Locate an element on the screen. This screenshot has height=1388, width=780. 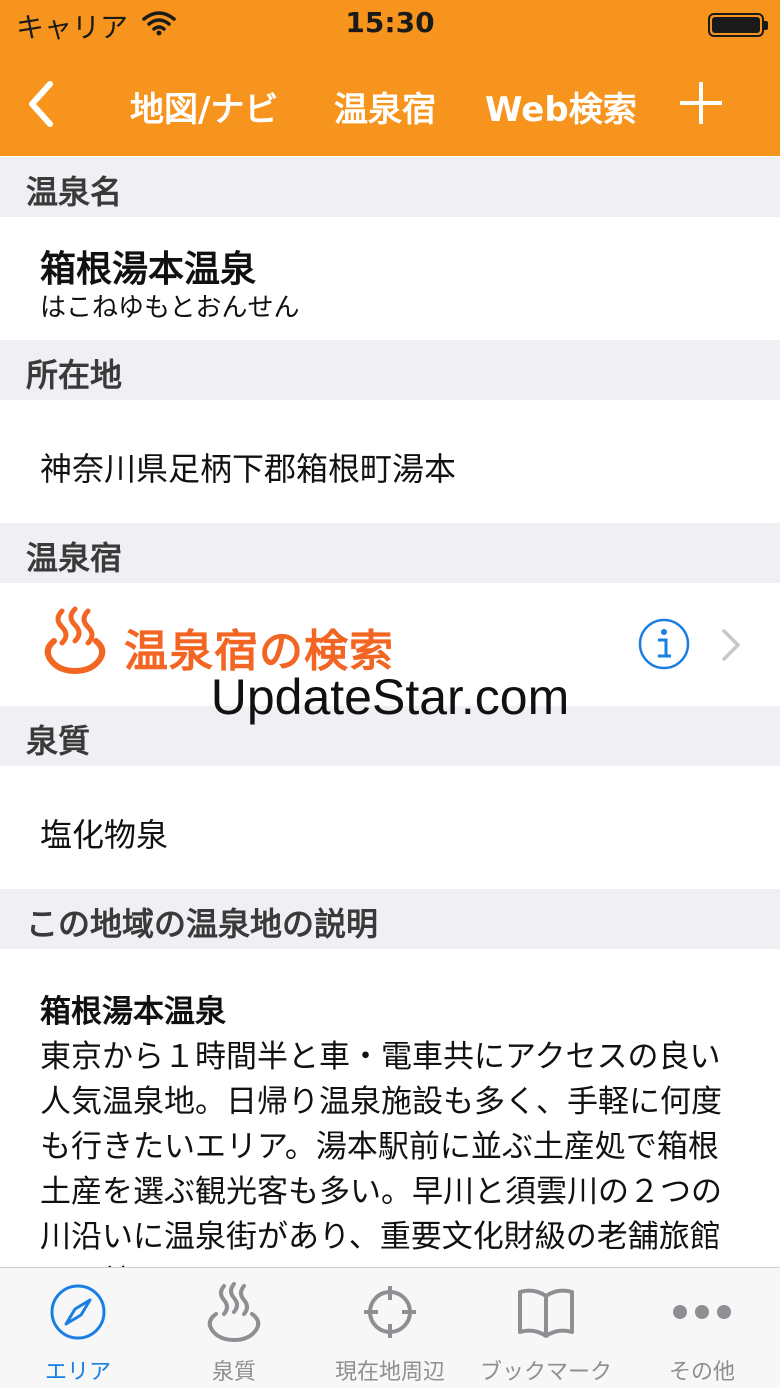
tab-bookmark: ブックマーク is located at coordinates (546, 1328).